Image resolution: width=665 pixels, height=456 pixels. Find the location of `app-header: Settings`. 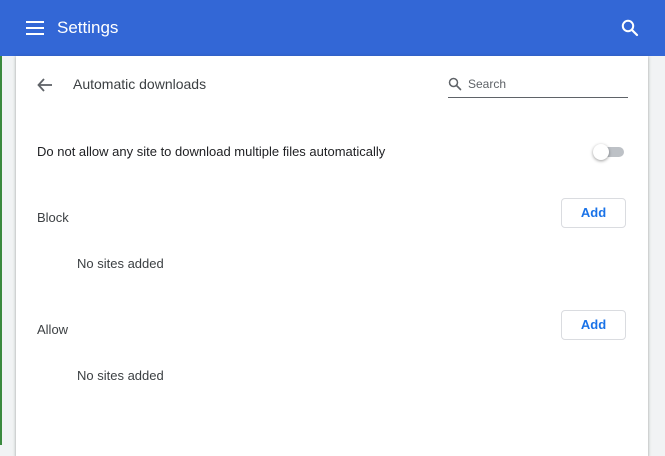

app-header: Settings is located at coordinates (332, 28).